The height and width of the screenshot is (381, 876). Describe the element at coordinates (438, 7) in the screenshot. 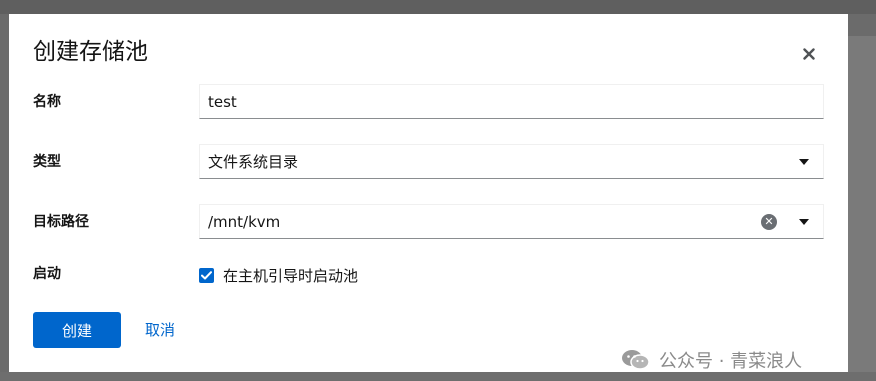

I see `background-app-bar` at that location.